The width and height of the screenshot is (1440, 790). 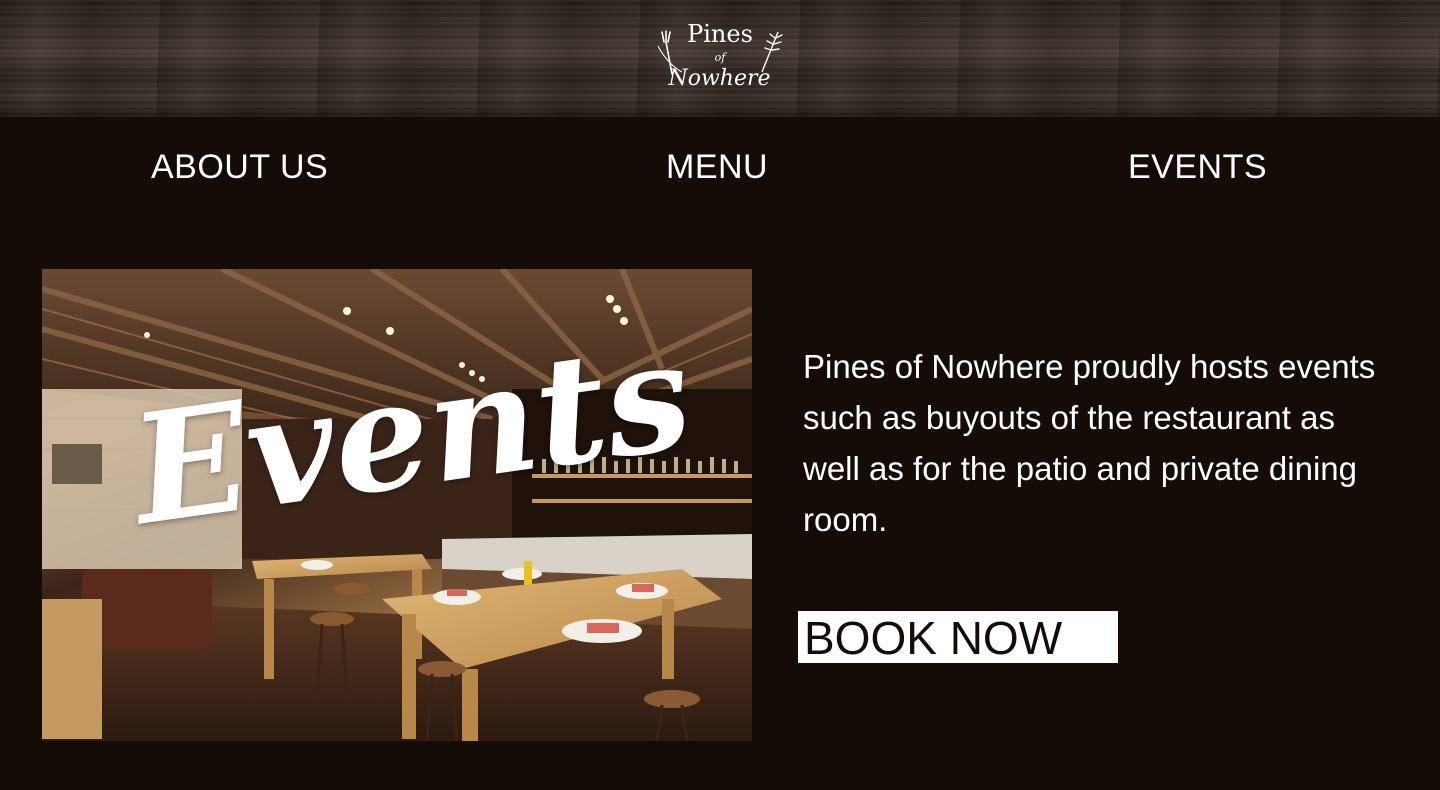 What do you see at coordinates (719, 78) in the screenshot?
I see `brand-name-line3: Nowhere` at bounding box center [719, 78].